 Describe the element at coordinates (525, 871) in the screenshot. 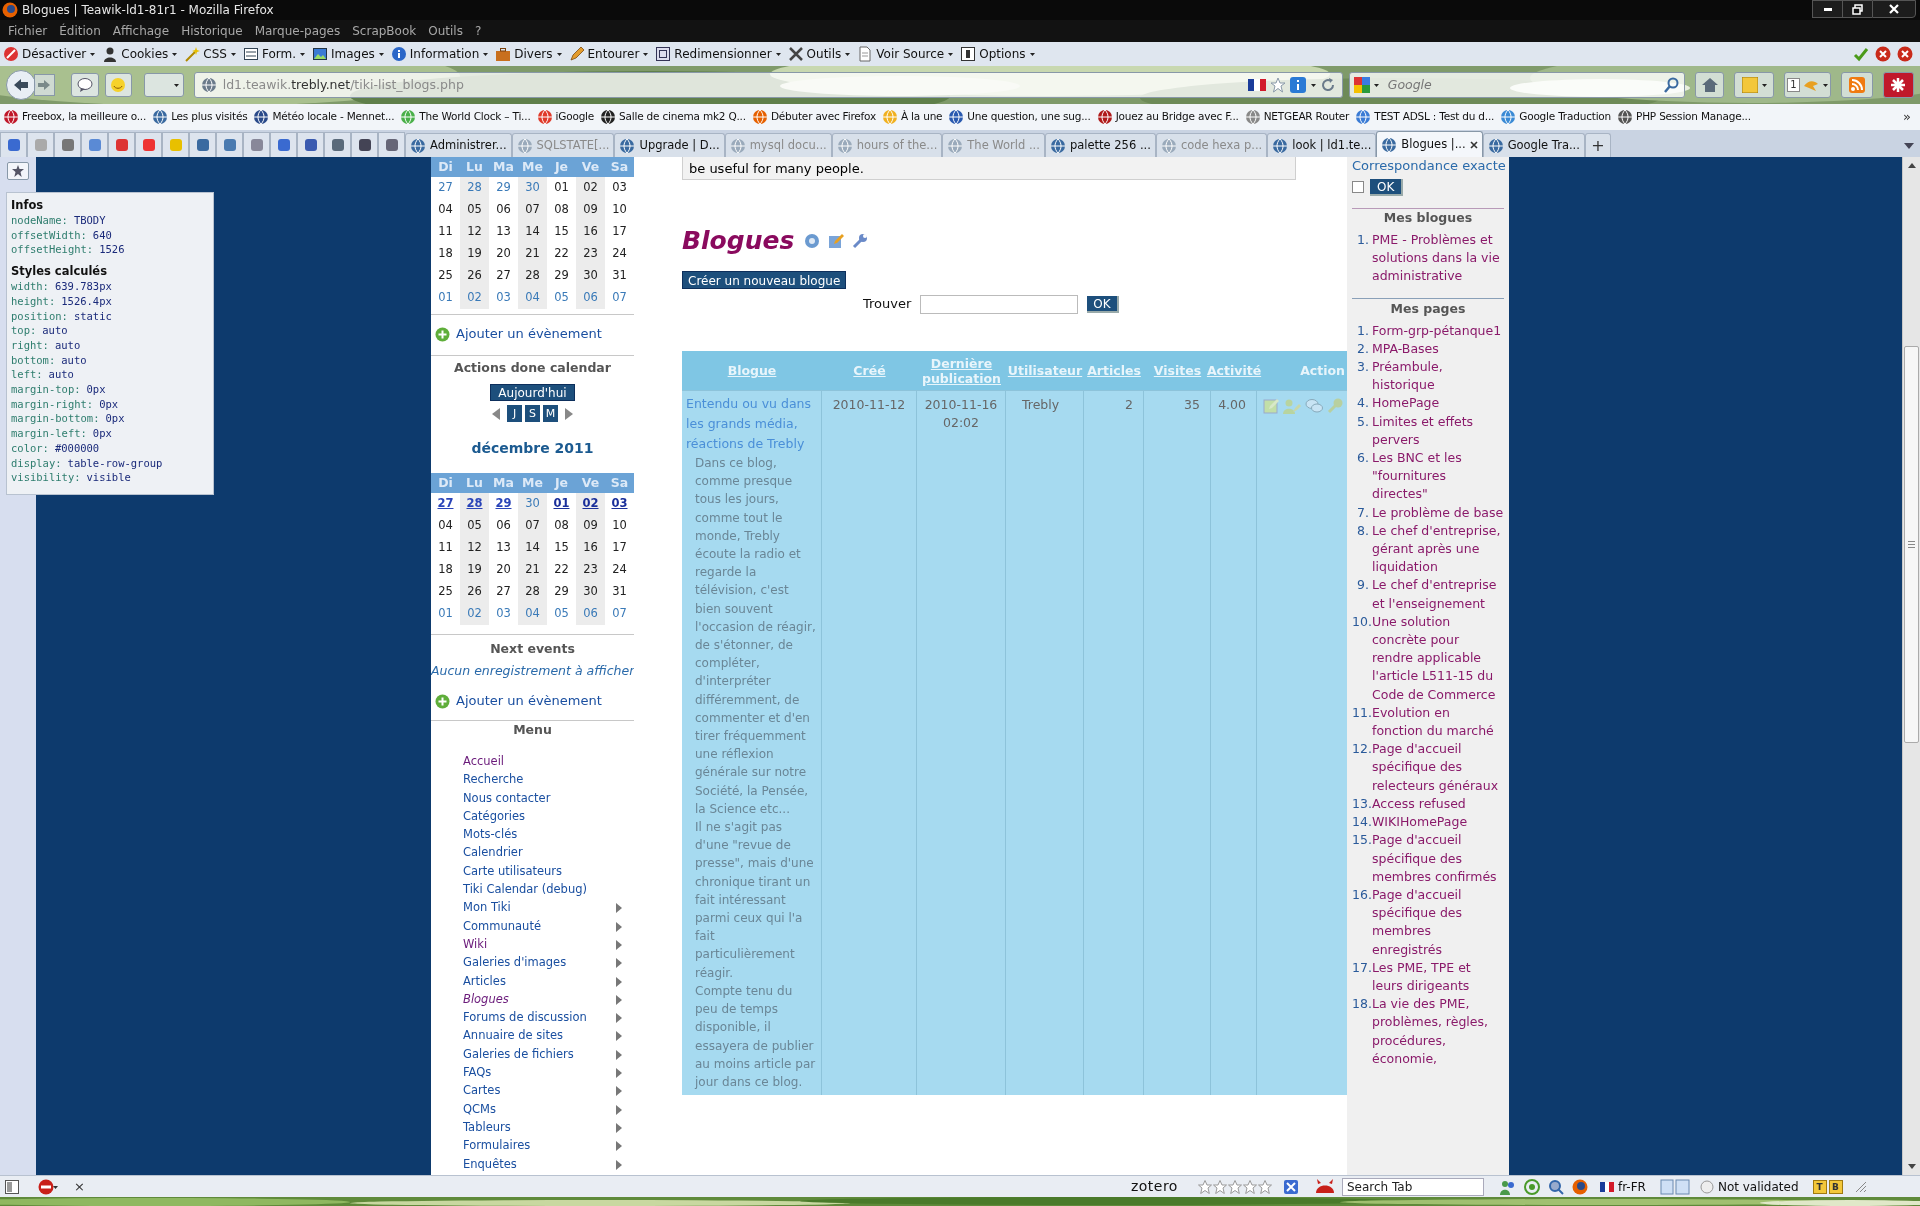

I see `menu-link: Carte utilisateurs` at that location.